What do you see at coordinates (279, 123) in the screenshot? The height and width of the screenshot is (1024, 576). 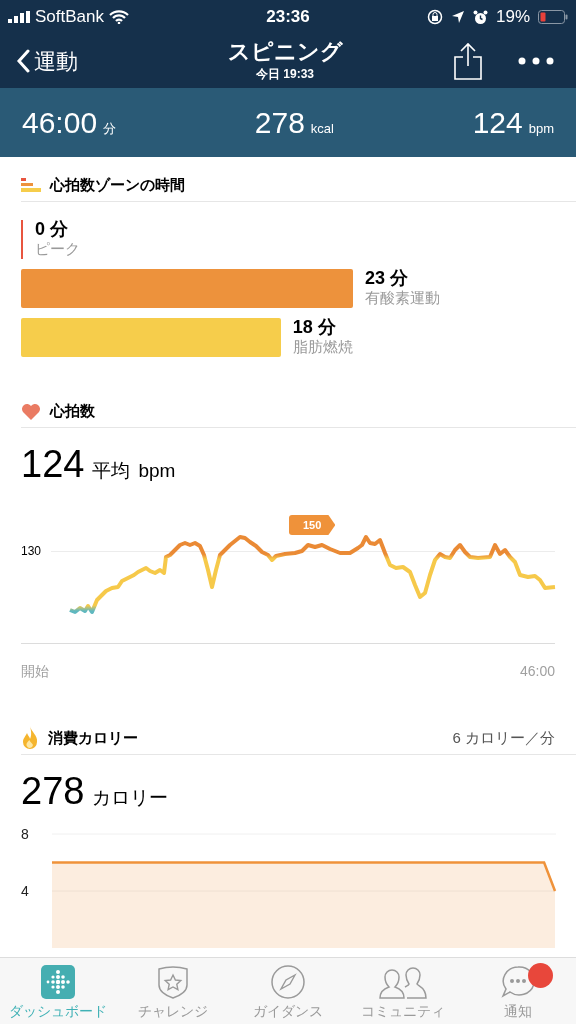 I see `stat-value: 278` at bounding box center [279, 123].